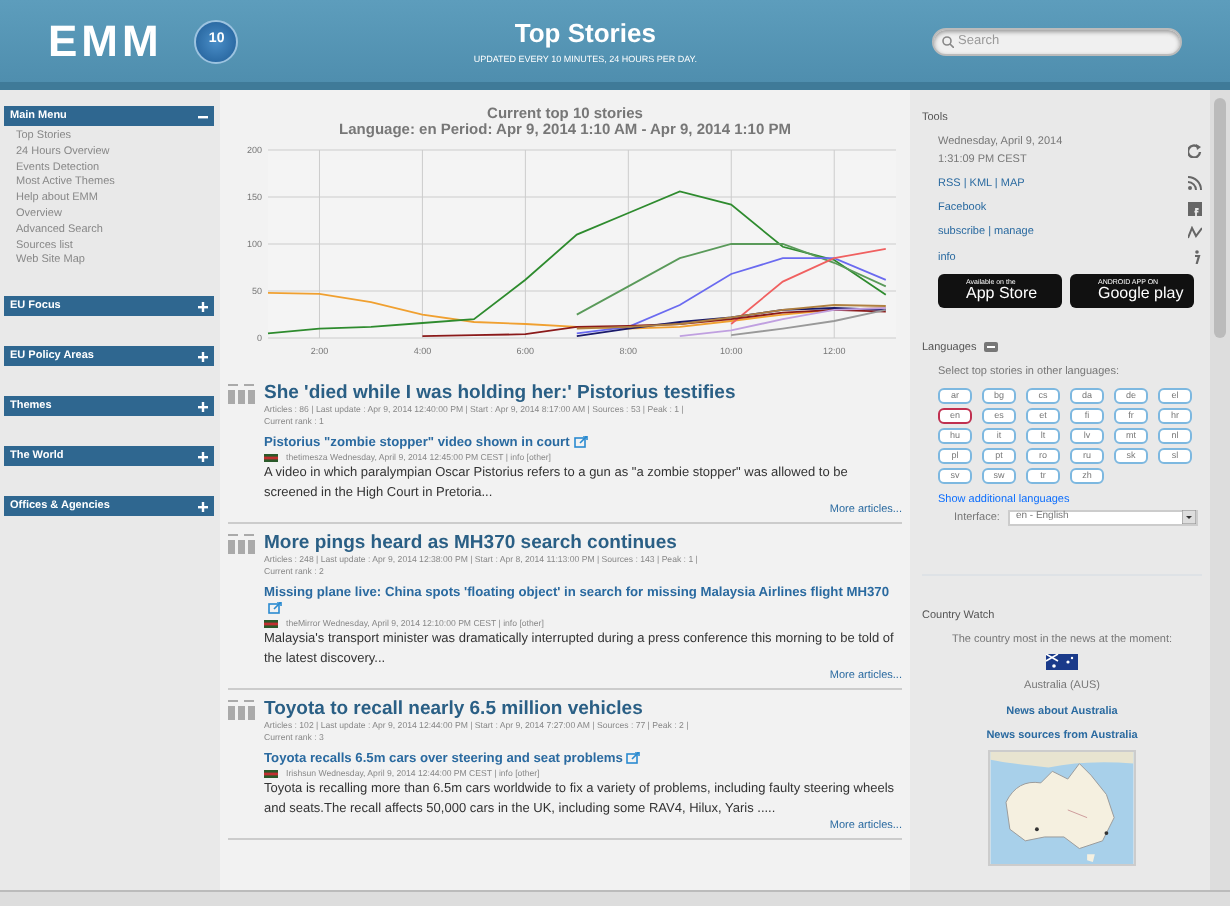 Image resolution: width=1230 pixels, height=906 pixels. What do you see at coordinates (1195, 208) in the screenshot?
I see `facebook-icon` at bounding box center [1195, 208].